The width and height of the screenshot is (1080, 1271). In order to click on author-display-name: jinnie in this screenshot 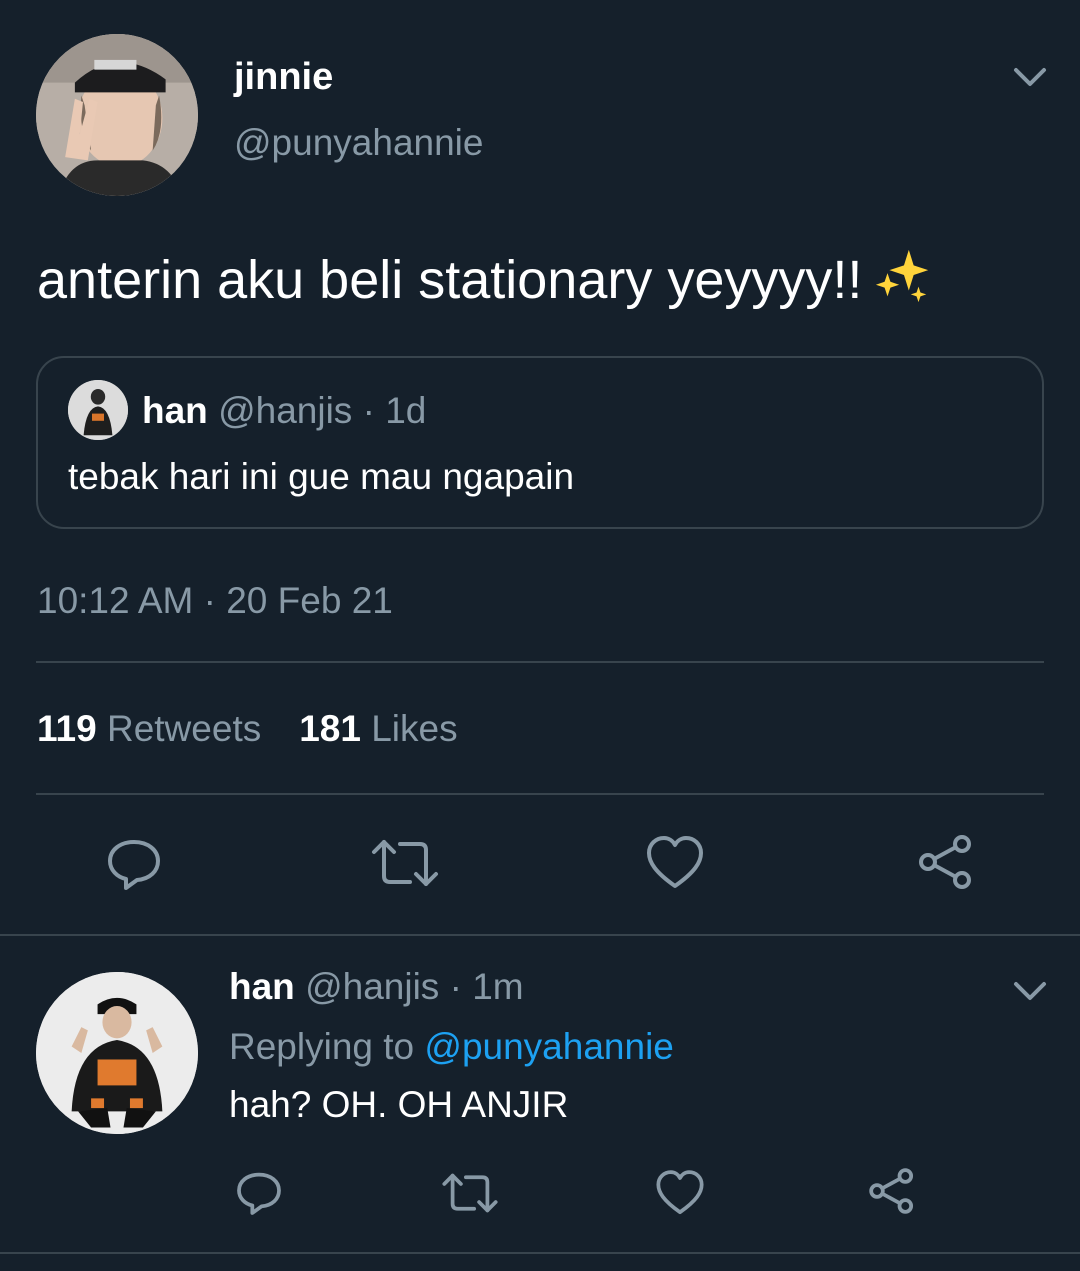, I will do `click(283, 77)`.